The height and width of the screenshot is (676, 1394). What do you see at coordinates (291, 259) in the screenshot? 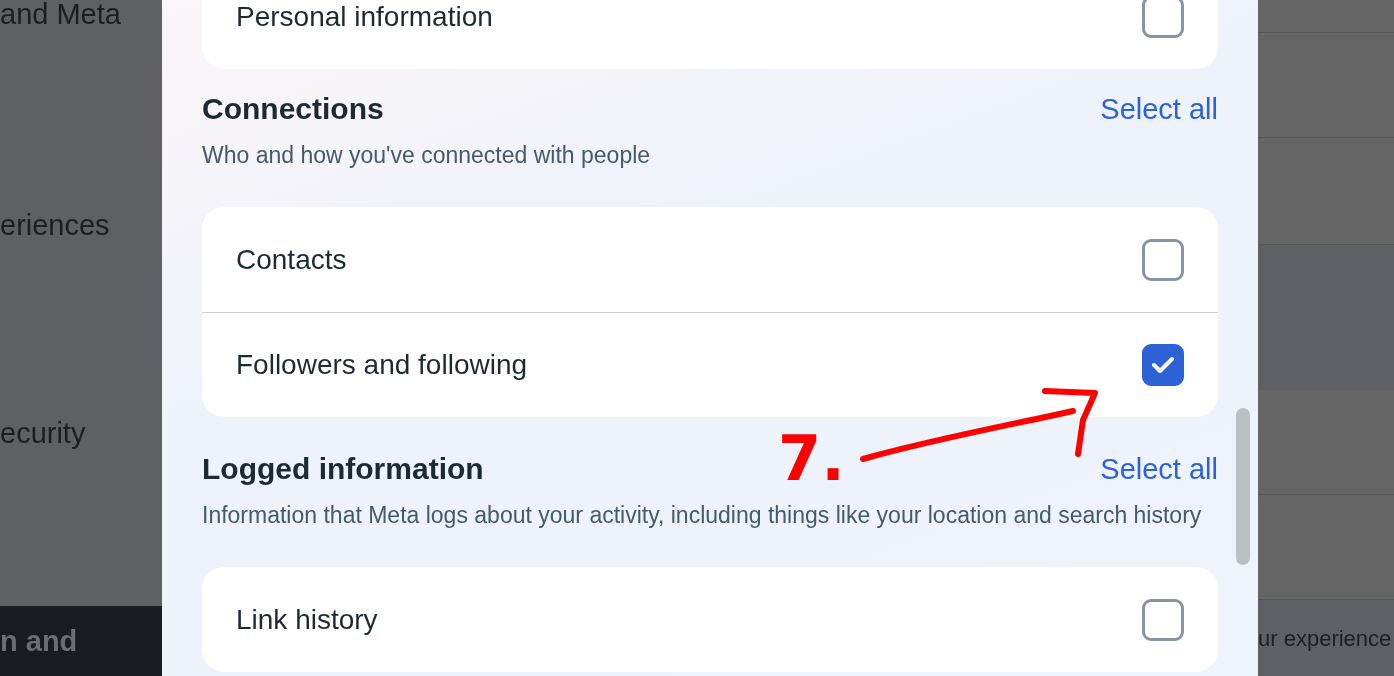
I see `option-label: Contacts` at bounding box center [291, 259].